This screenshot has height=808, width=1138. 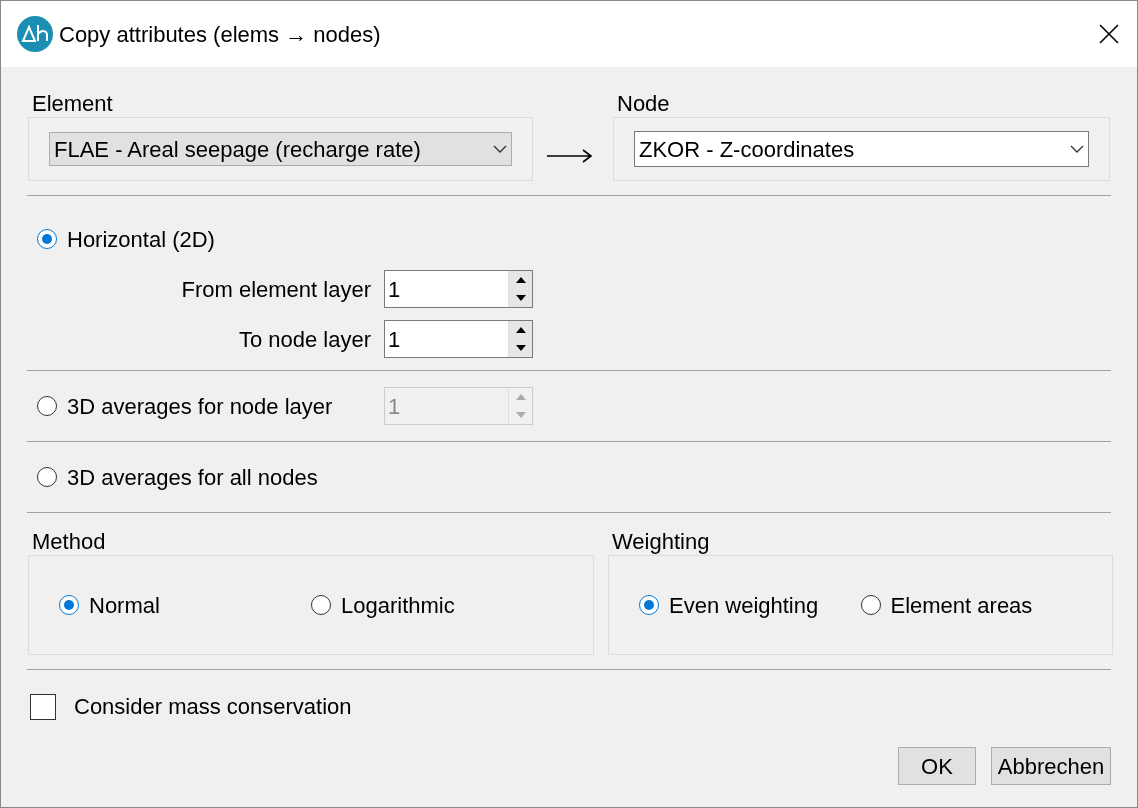 What do you see at coordinates (191, 706) in the screenshot?
I see `checkbox-option: Consider mass conservation` at bounding box center [191, 706].